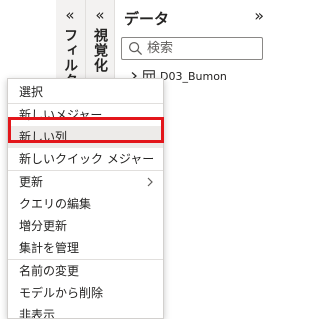  What do you see at coordinates (31, 182) in the screenshot?
I see `menu-item-refresh-label: 更新` at bounding box center [31, 182].